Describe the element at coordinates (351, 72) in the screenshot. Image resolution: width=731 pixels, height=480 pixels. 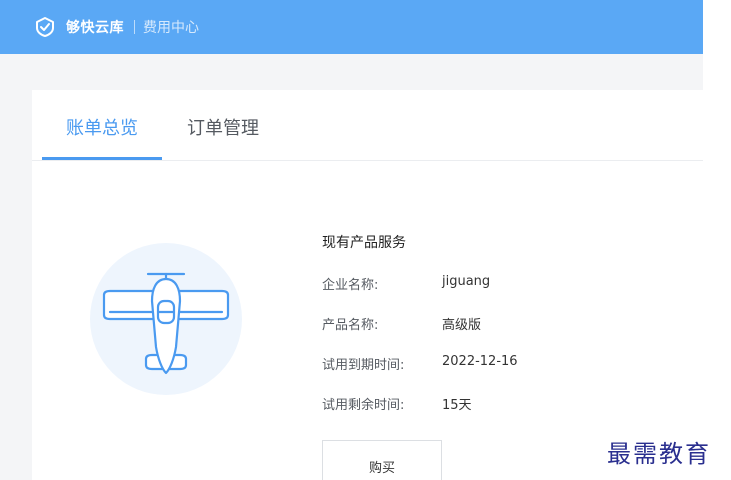
I see `page-background-strip` at that location.